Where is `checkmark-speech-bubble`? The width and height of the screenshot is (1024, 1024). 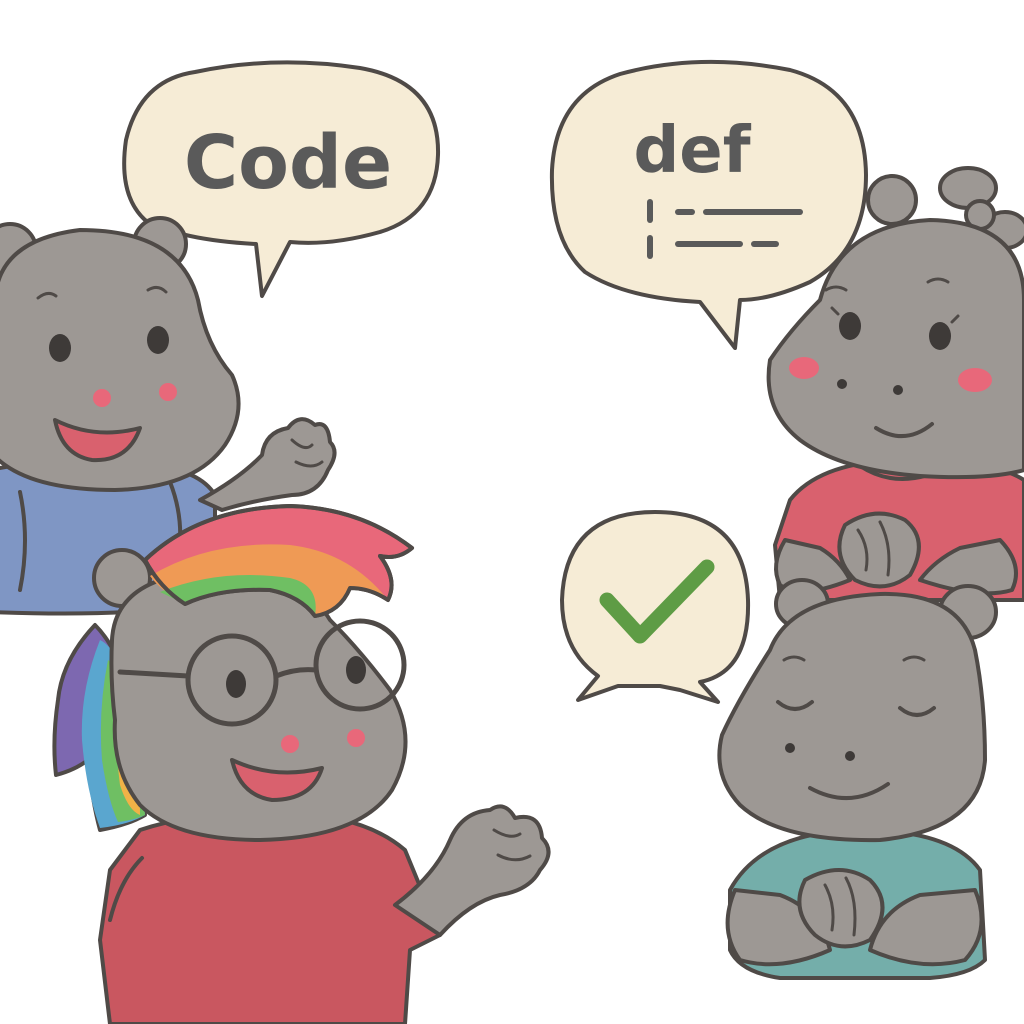
checkmark-speech-bubble is located at coordinates (655, 607).